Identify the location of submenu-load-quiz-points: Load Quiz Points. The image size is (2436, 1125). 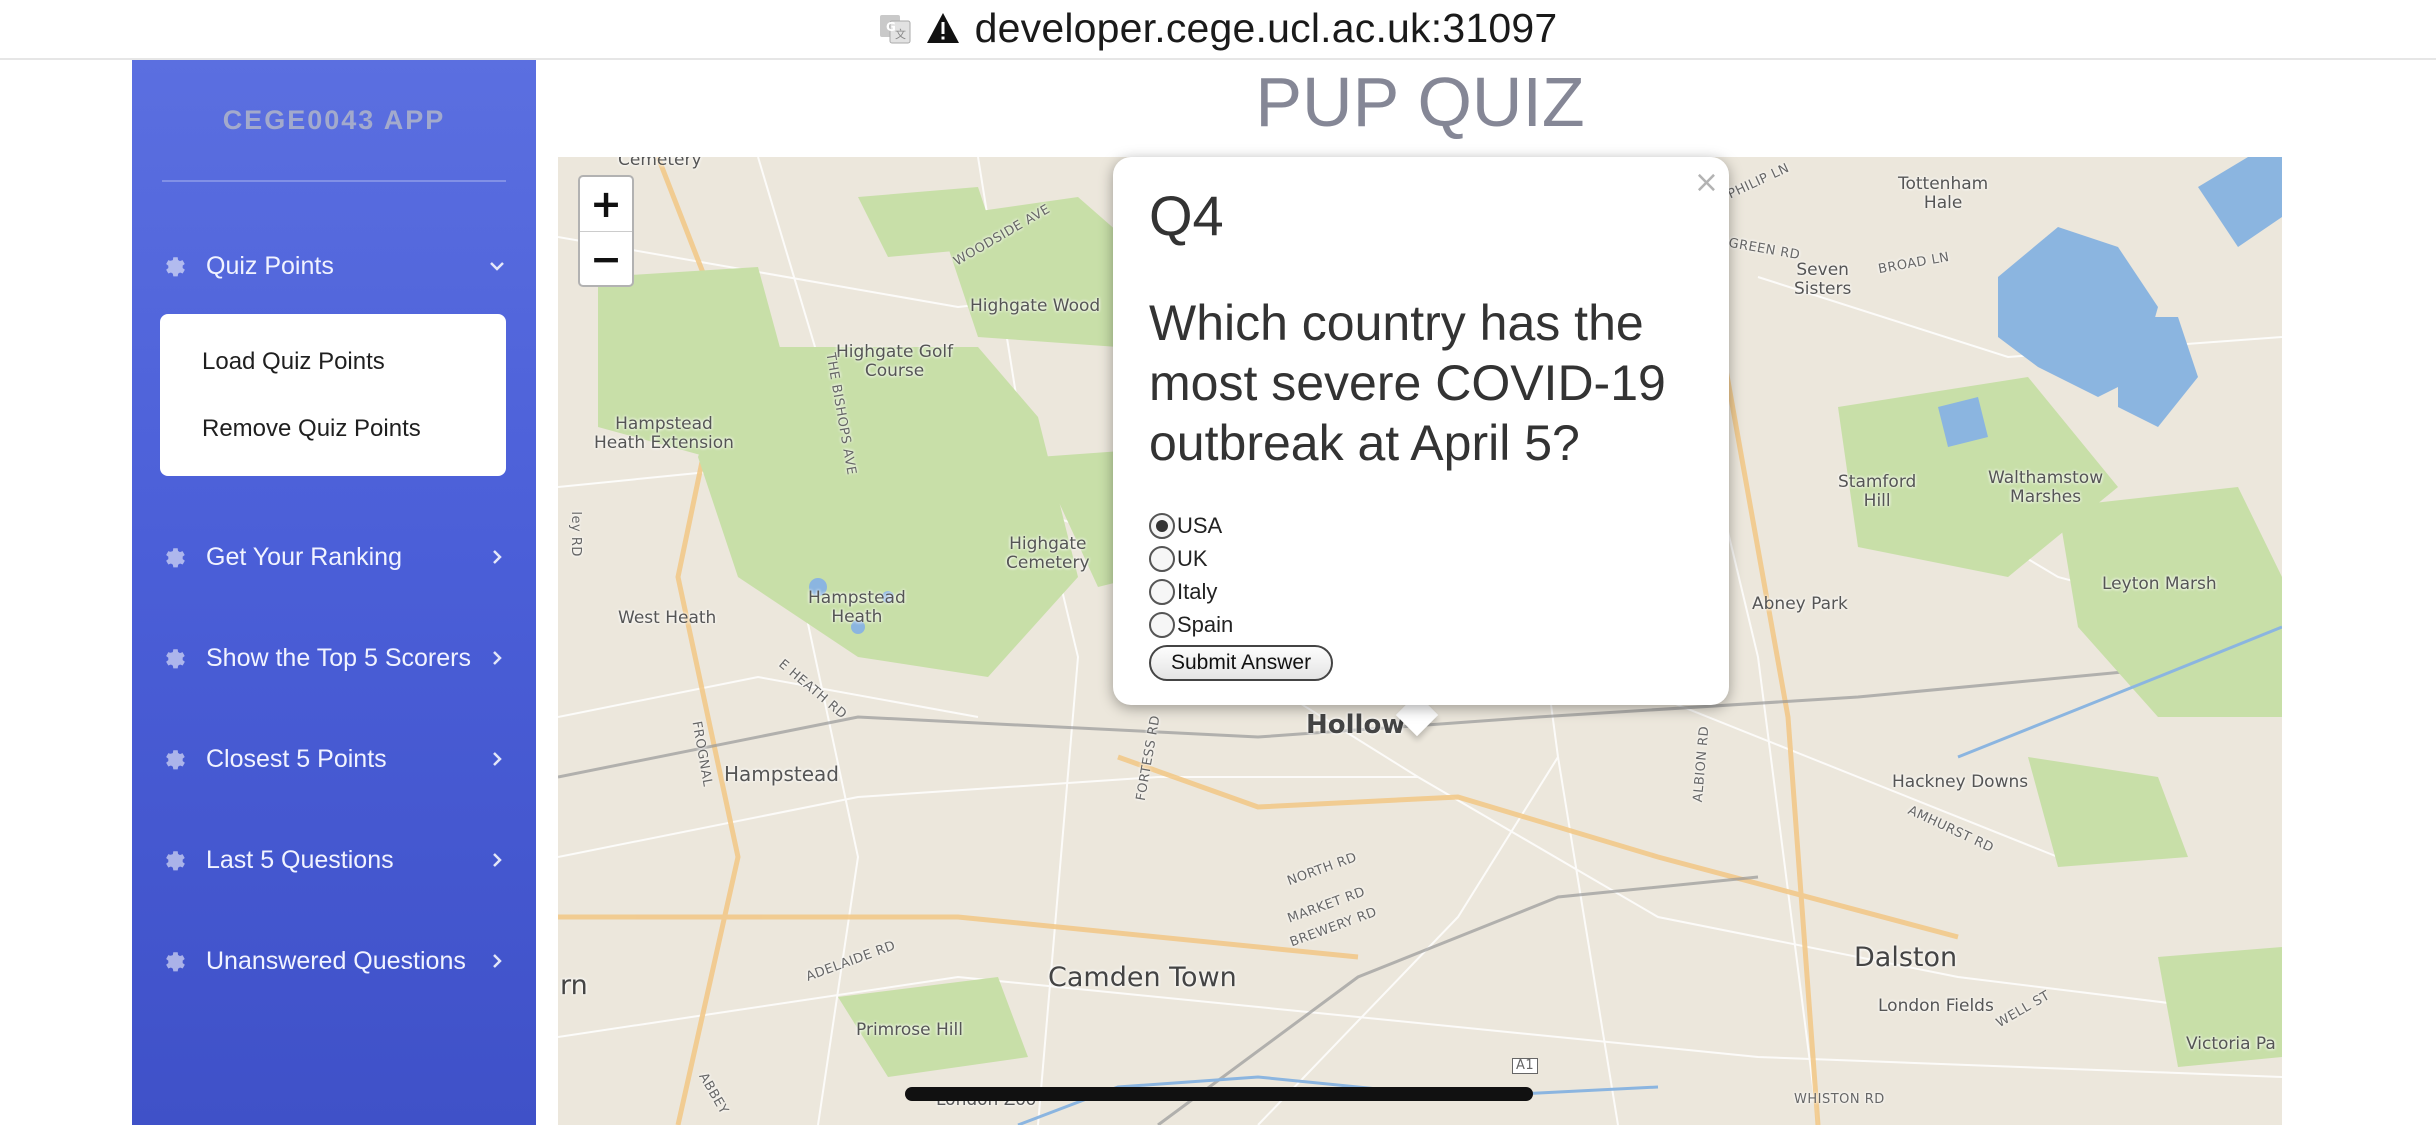
(293, 362).